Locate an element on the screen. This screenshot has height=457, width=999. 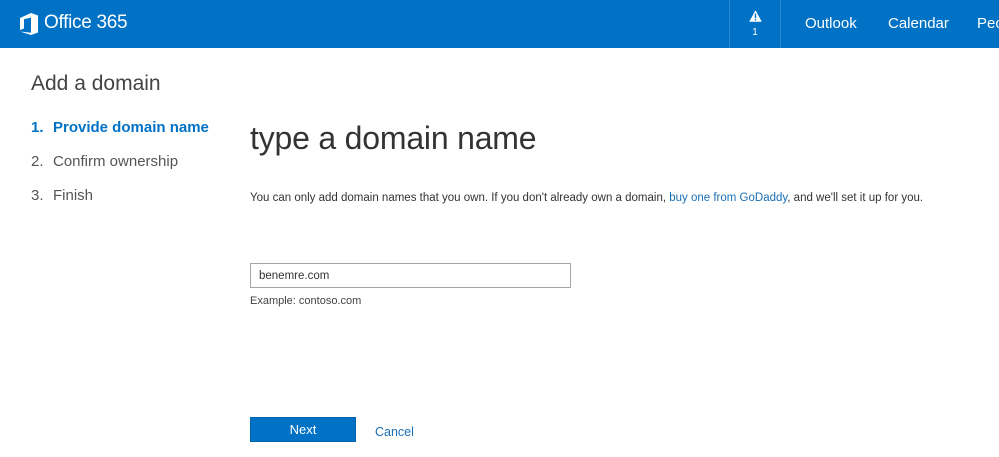
step-number: 2. is located at coordinates (37, 161).